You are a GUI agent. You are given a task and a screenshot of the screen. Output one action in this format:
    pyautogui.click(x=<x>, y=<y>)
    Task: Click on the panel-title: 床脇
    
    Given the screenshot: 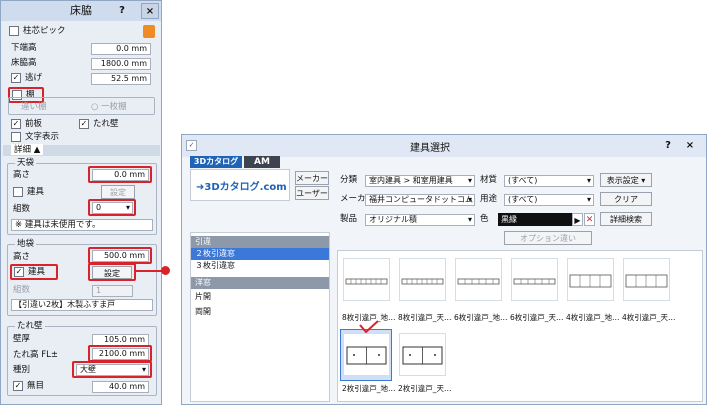 What is the action you would take?
    pyautogui.click(x=81, y=10)
    